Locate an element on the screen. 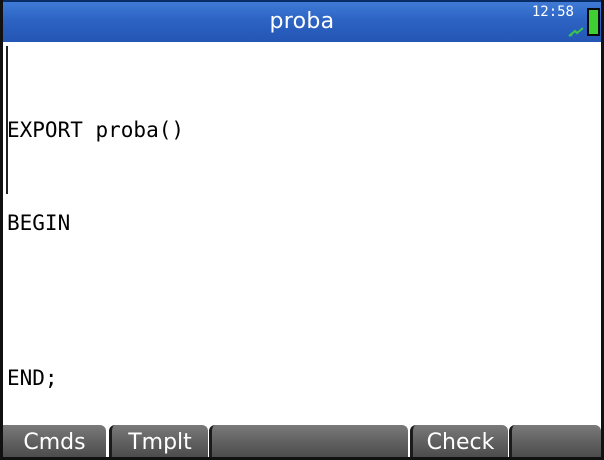  code-line: EXPORT proba() is located at coordinates (95, 130).